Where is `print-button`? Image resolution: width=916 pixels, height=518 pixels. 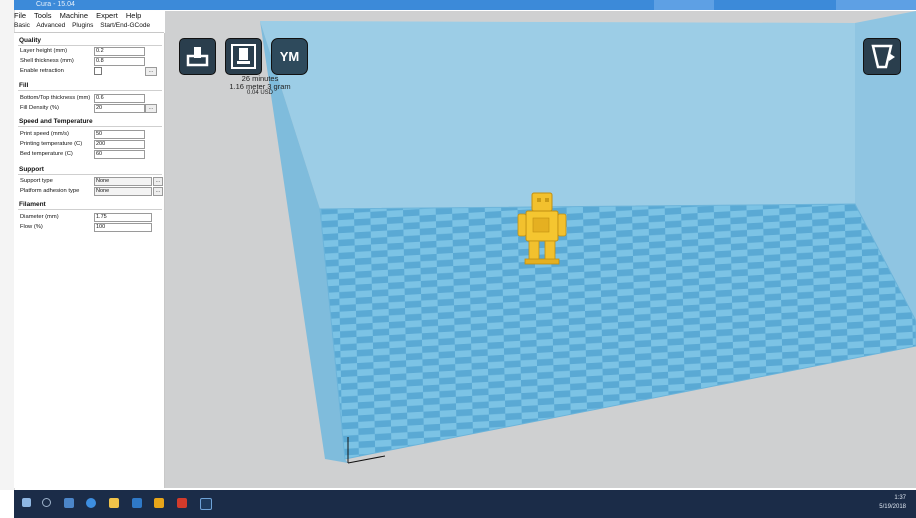 print-button is located at coordinates (243, 56).